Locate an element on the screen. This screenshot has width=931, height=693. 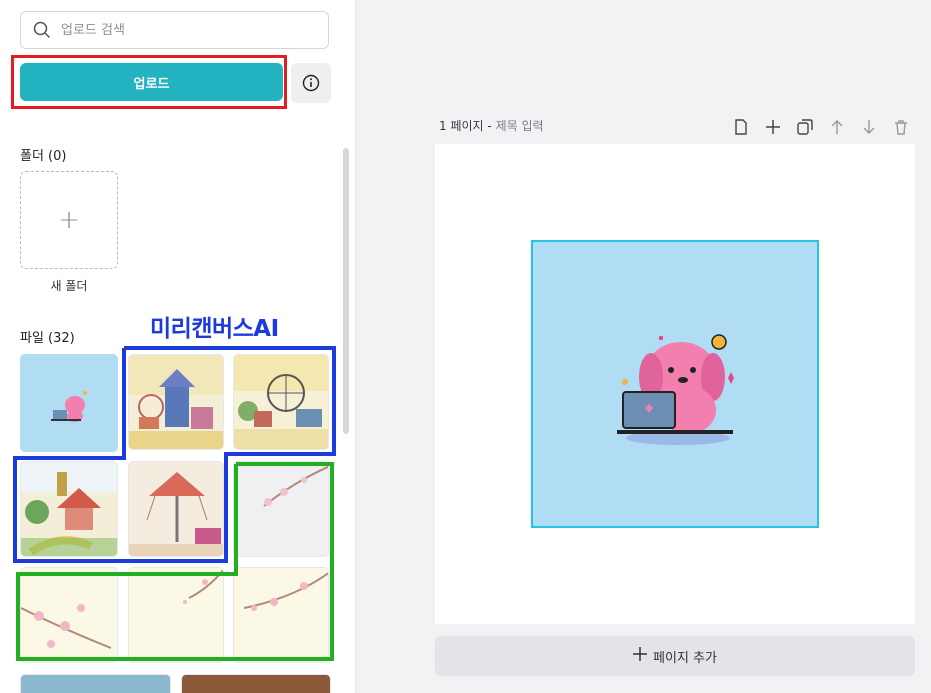
file-thumbnail-carousel is located at coordinates (176, 402).